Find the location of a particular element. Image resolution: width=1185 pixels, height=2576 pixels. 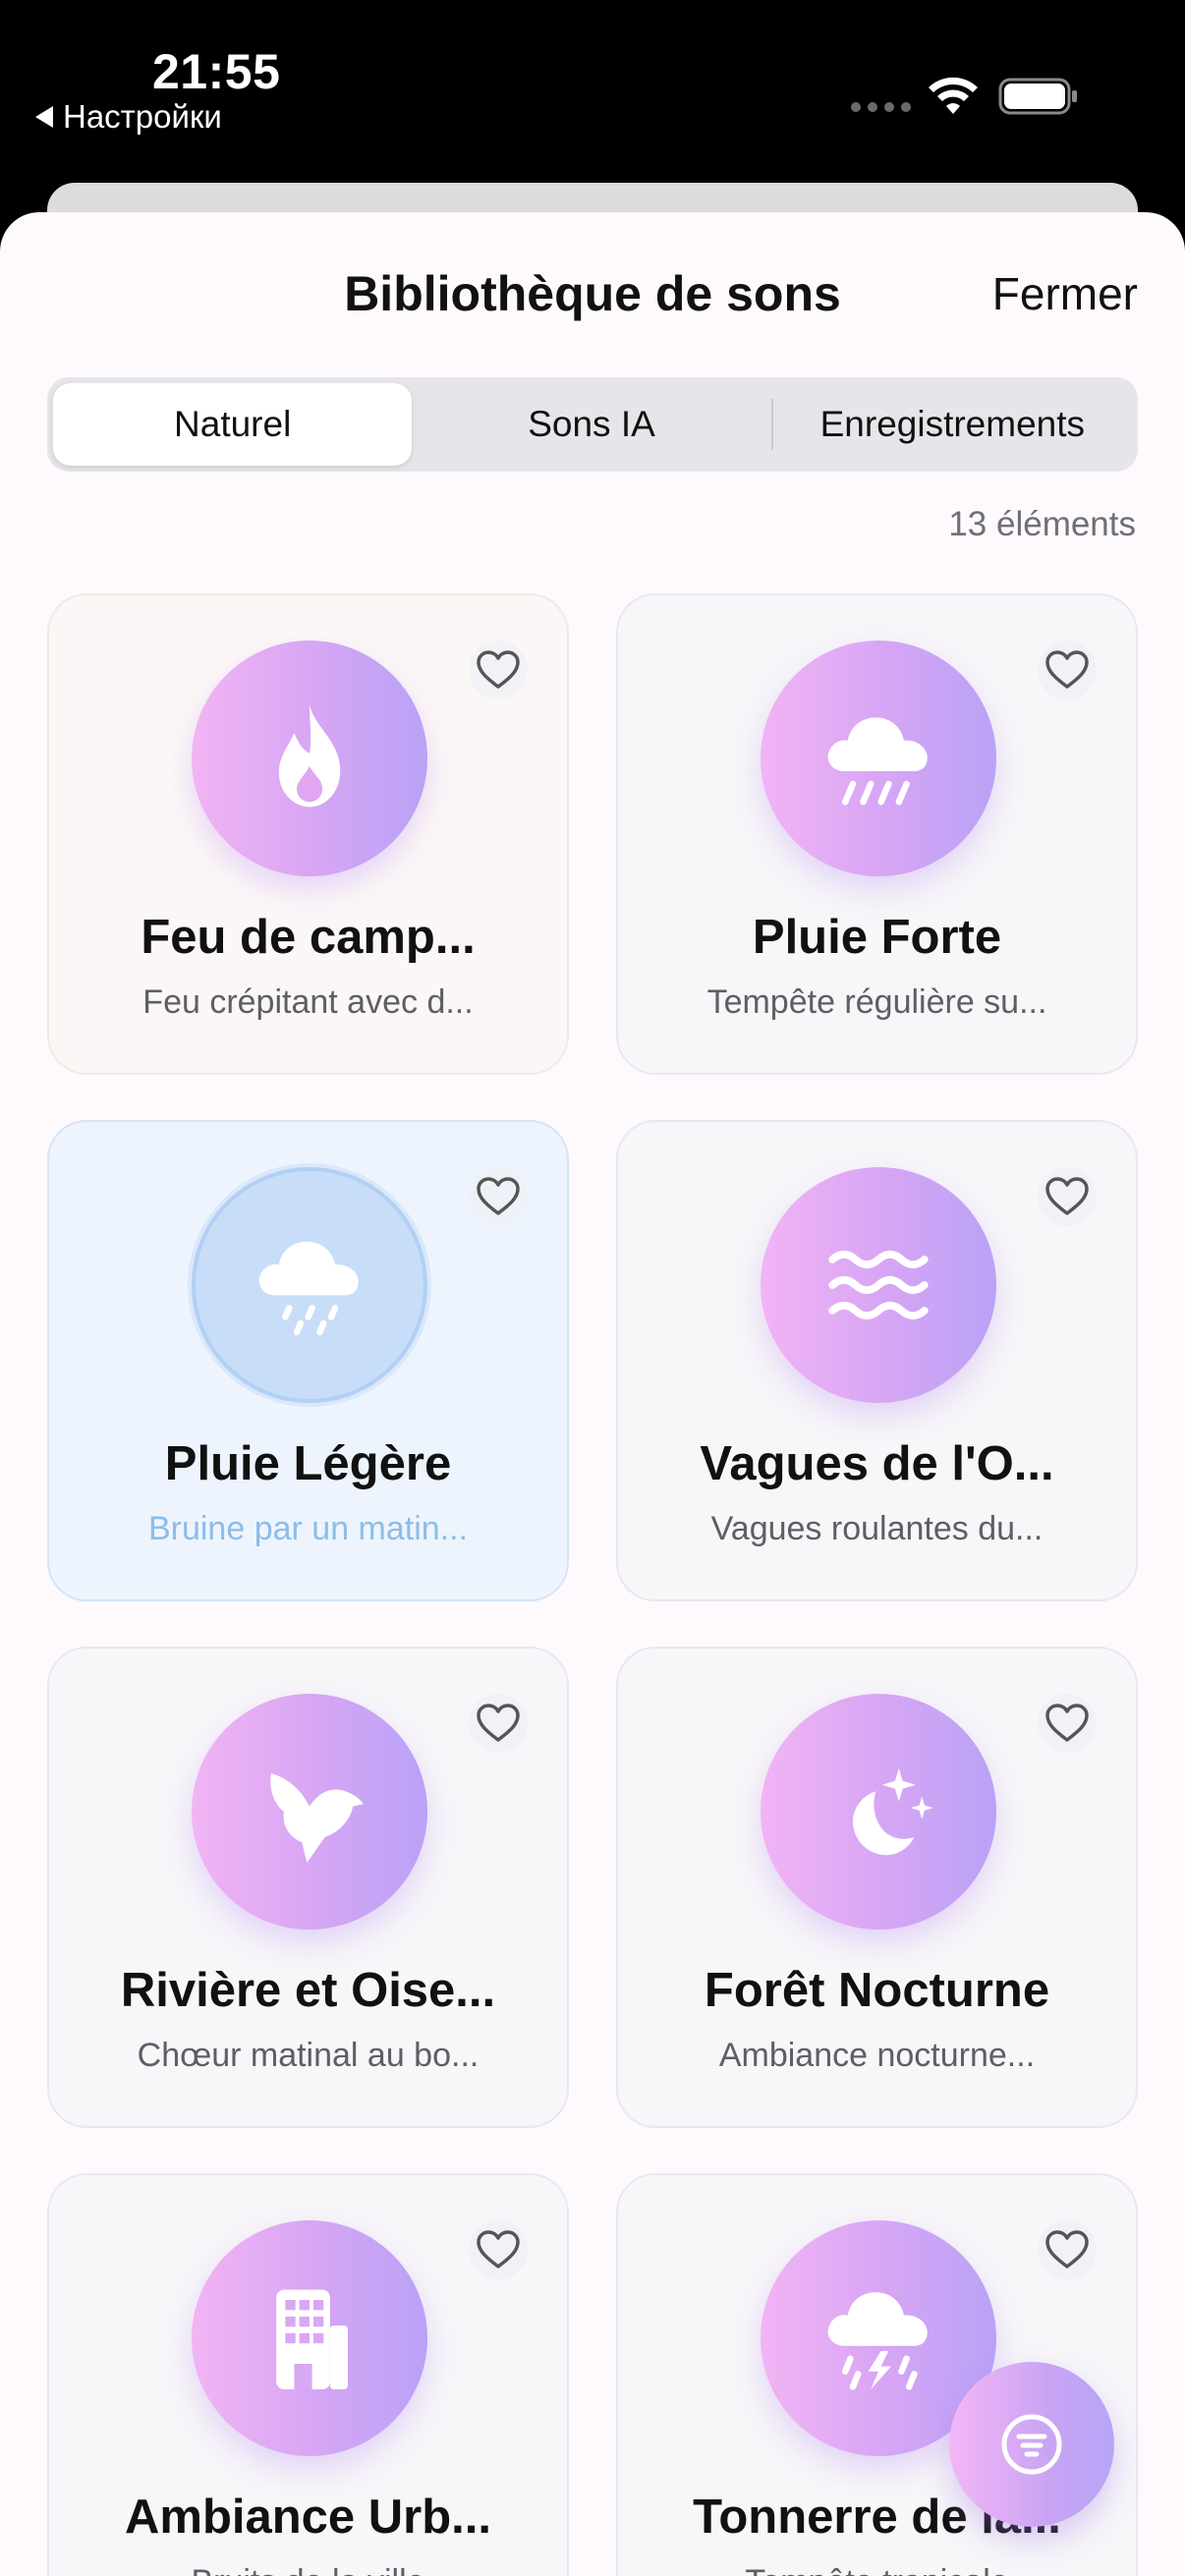

item-count: 13 éléments is located at coordinates (1042, 524).